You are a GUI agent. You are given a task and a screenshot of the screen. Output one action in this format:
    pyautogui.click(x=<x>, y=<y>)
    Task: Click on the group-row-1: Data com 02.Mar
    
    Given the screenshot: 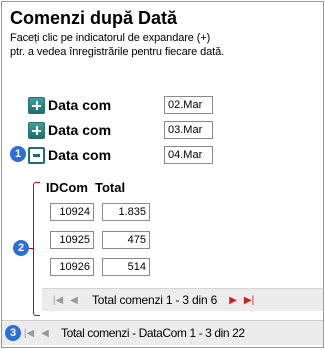 What is the action you would take?
    pyautogui.click(x=120, y=105)
    